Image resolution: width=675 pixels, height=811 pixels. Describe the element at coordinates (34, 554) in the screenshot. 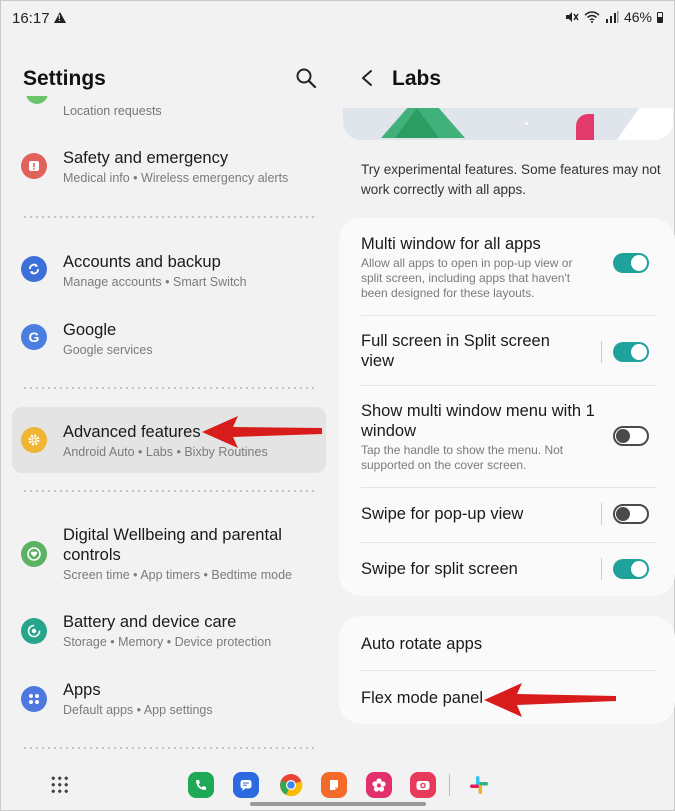

I see `heart-icon` at that location.